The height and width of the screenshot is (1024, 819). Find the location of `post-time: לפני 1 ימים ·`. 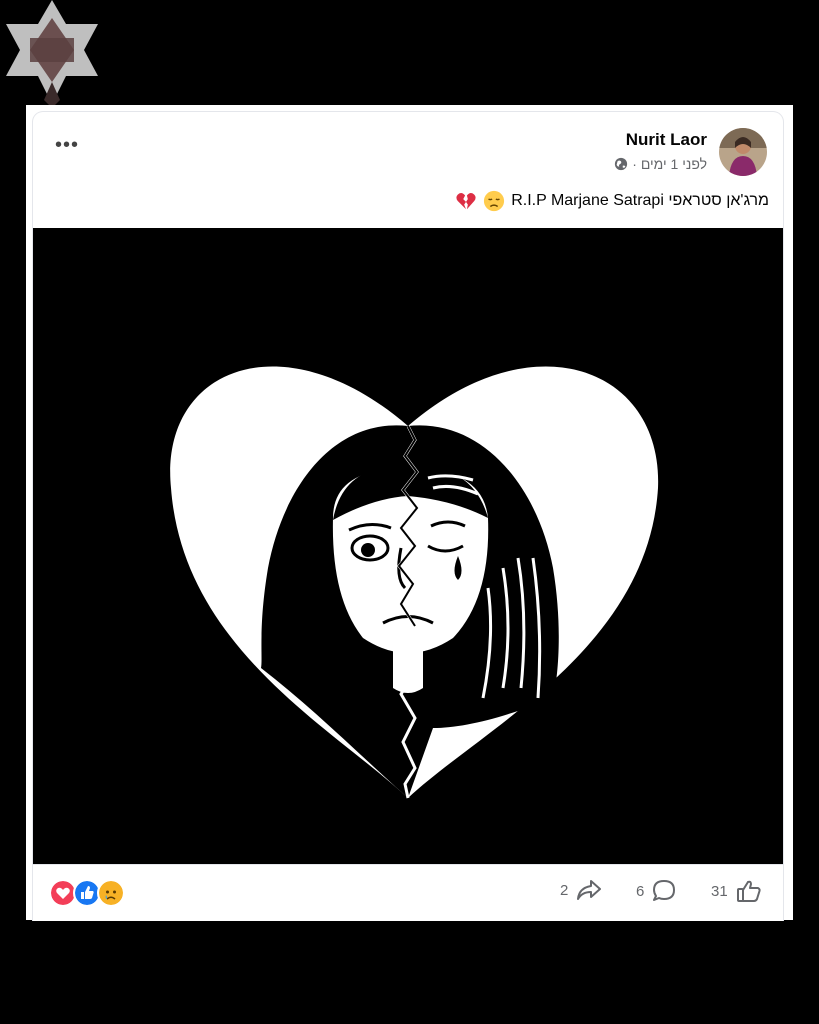

post-time: לפני 1 ימים · is located at coordinates (669, 164).